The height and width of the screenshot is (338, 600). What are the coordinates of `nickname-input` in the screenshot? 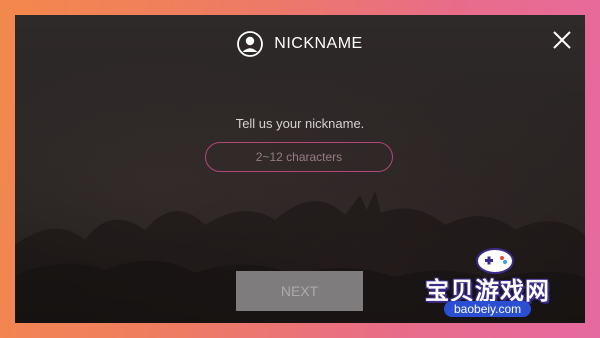 It's located at (299, 157).